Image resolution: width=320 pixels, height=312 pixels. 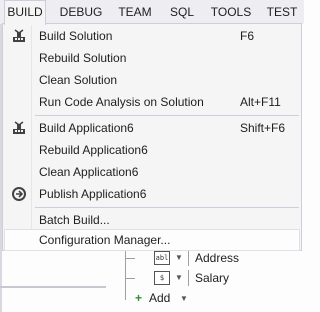 I want to click on menu-item-label: Run Code Analysis on Solution, so click(x=121, y=102).